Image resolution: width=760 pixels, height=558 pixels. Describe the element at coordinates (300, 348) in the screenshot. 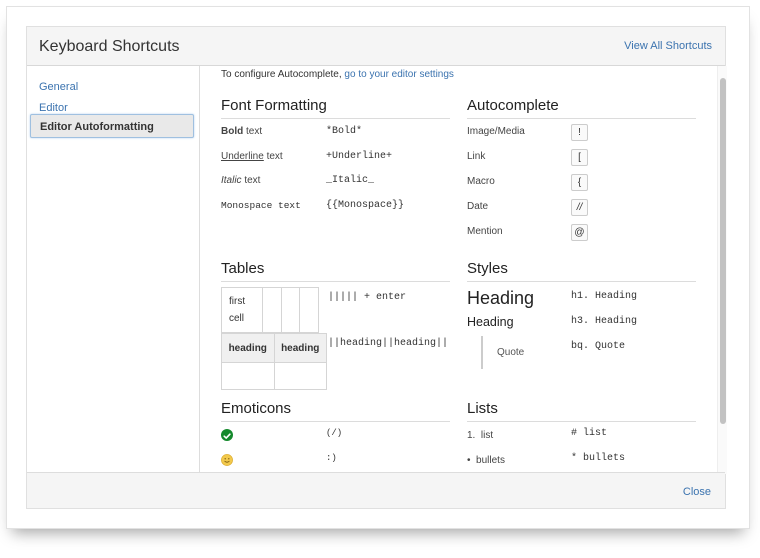

I see `table-heading-2: heading` at that location.